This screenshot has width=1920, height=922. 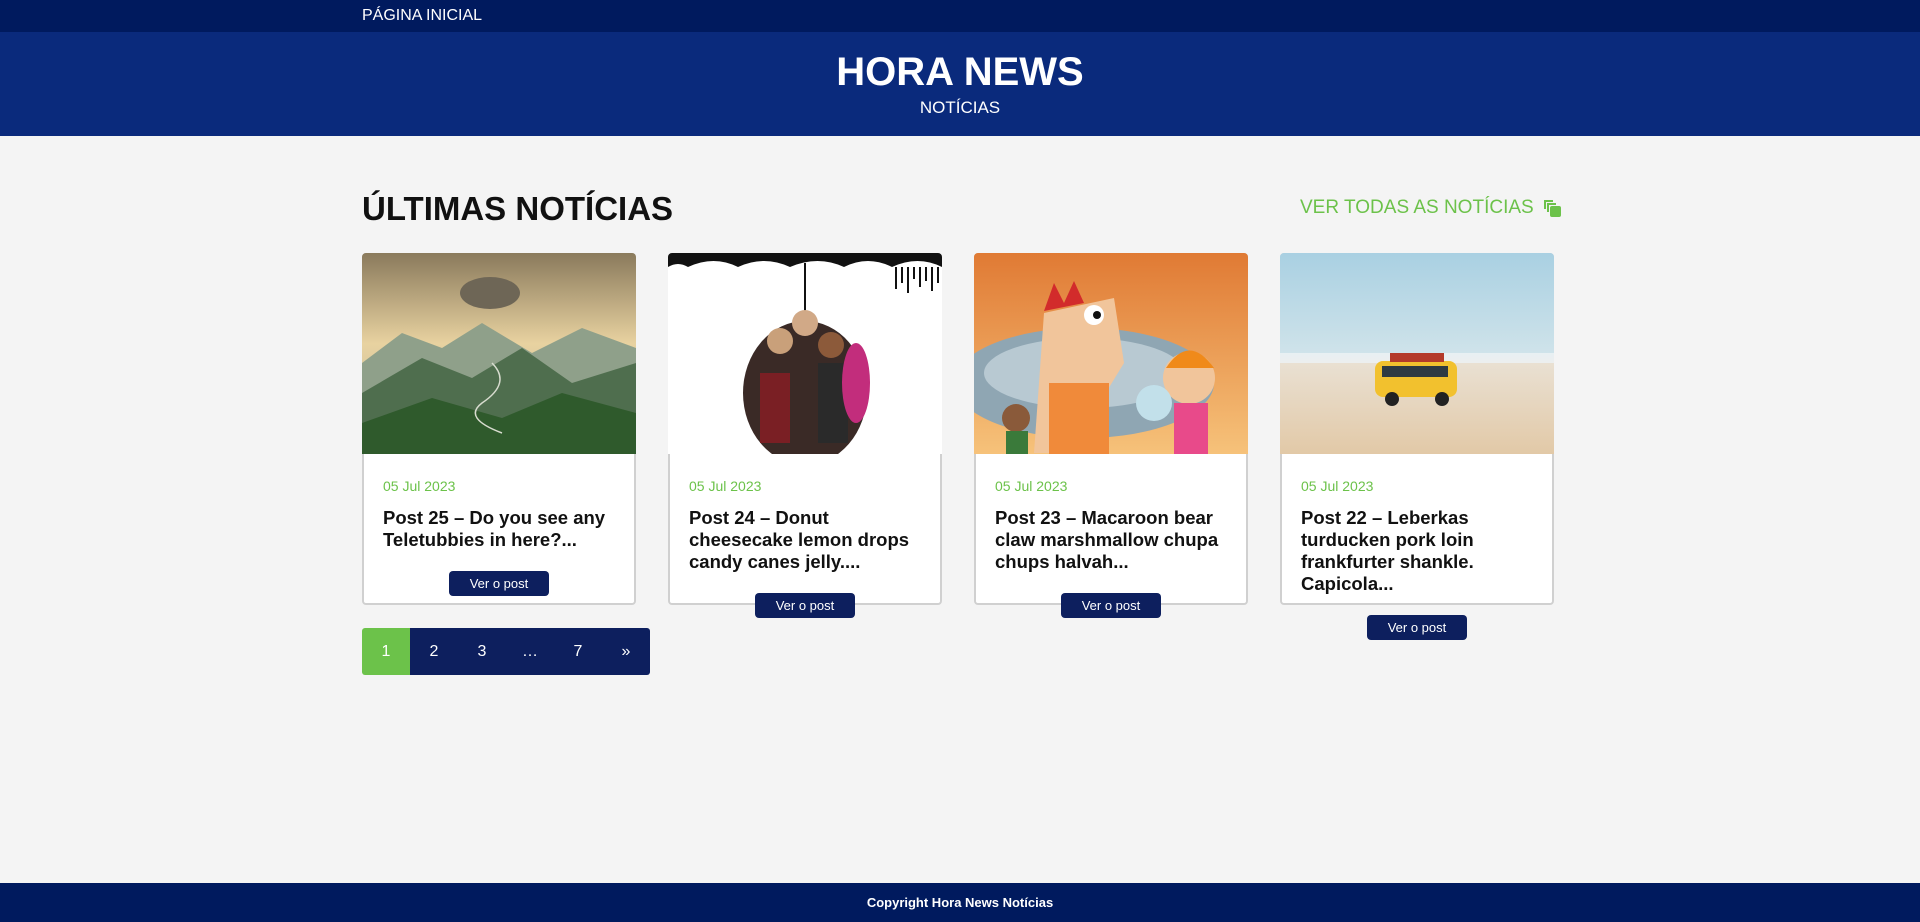 I want to click on pagination: 1 2 3 … 7 », so click(x=506, y=651).